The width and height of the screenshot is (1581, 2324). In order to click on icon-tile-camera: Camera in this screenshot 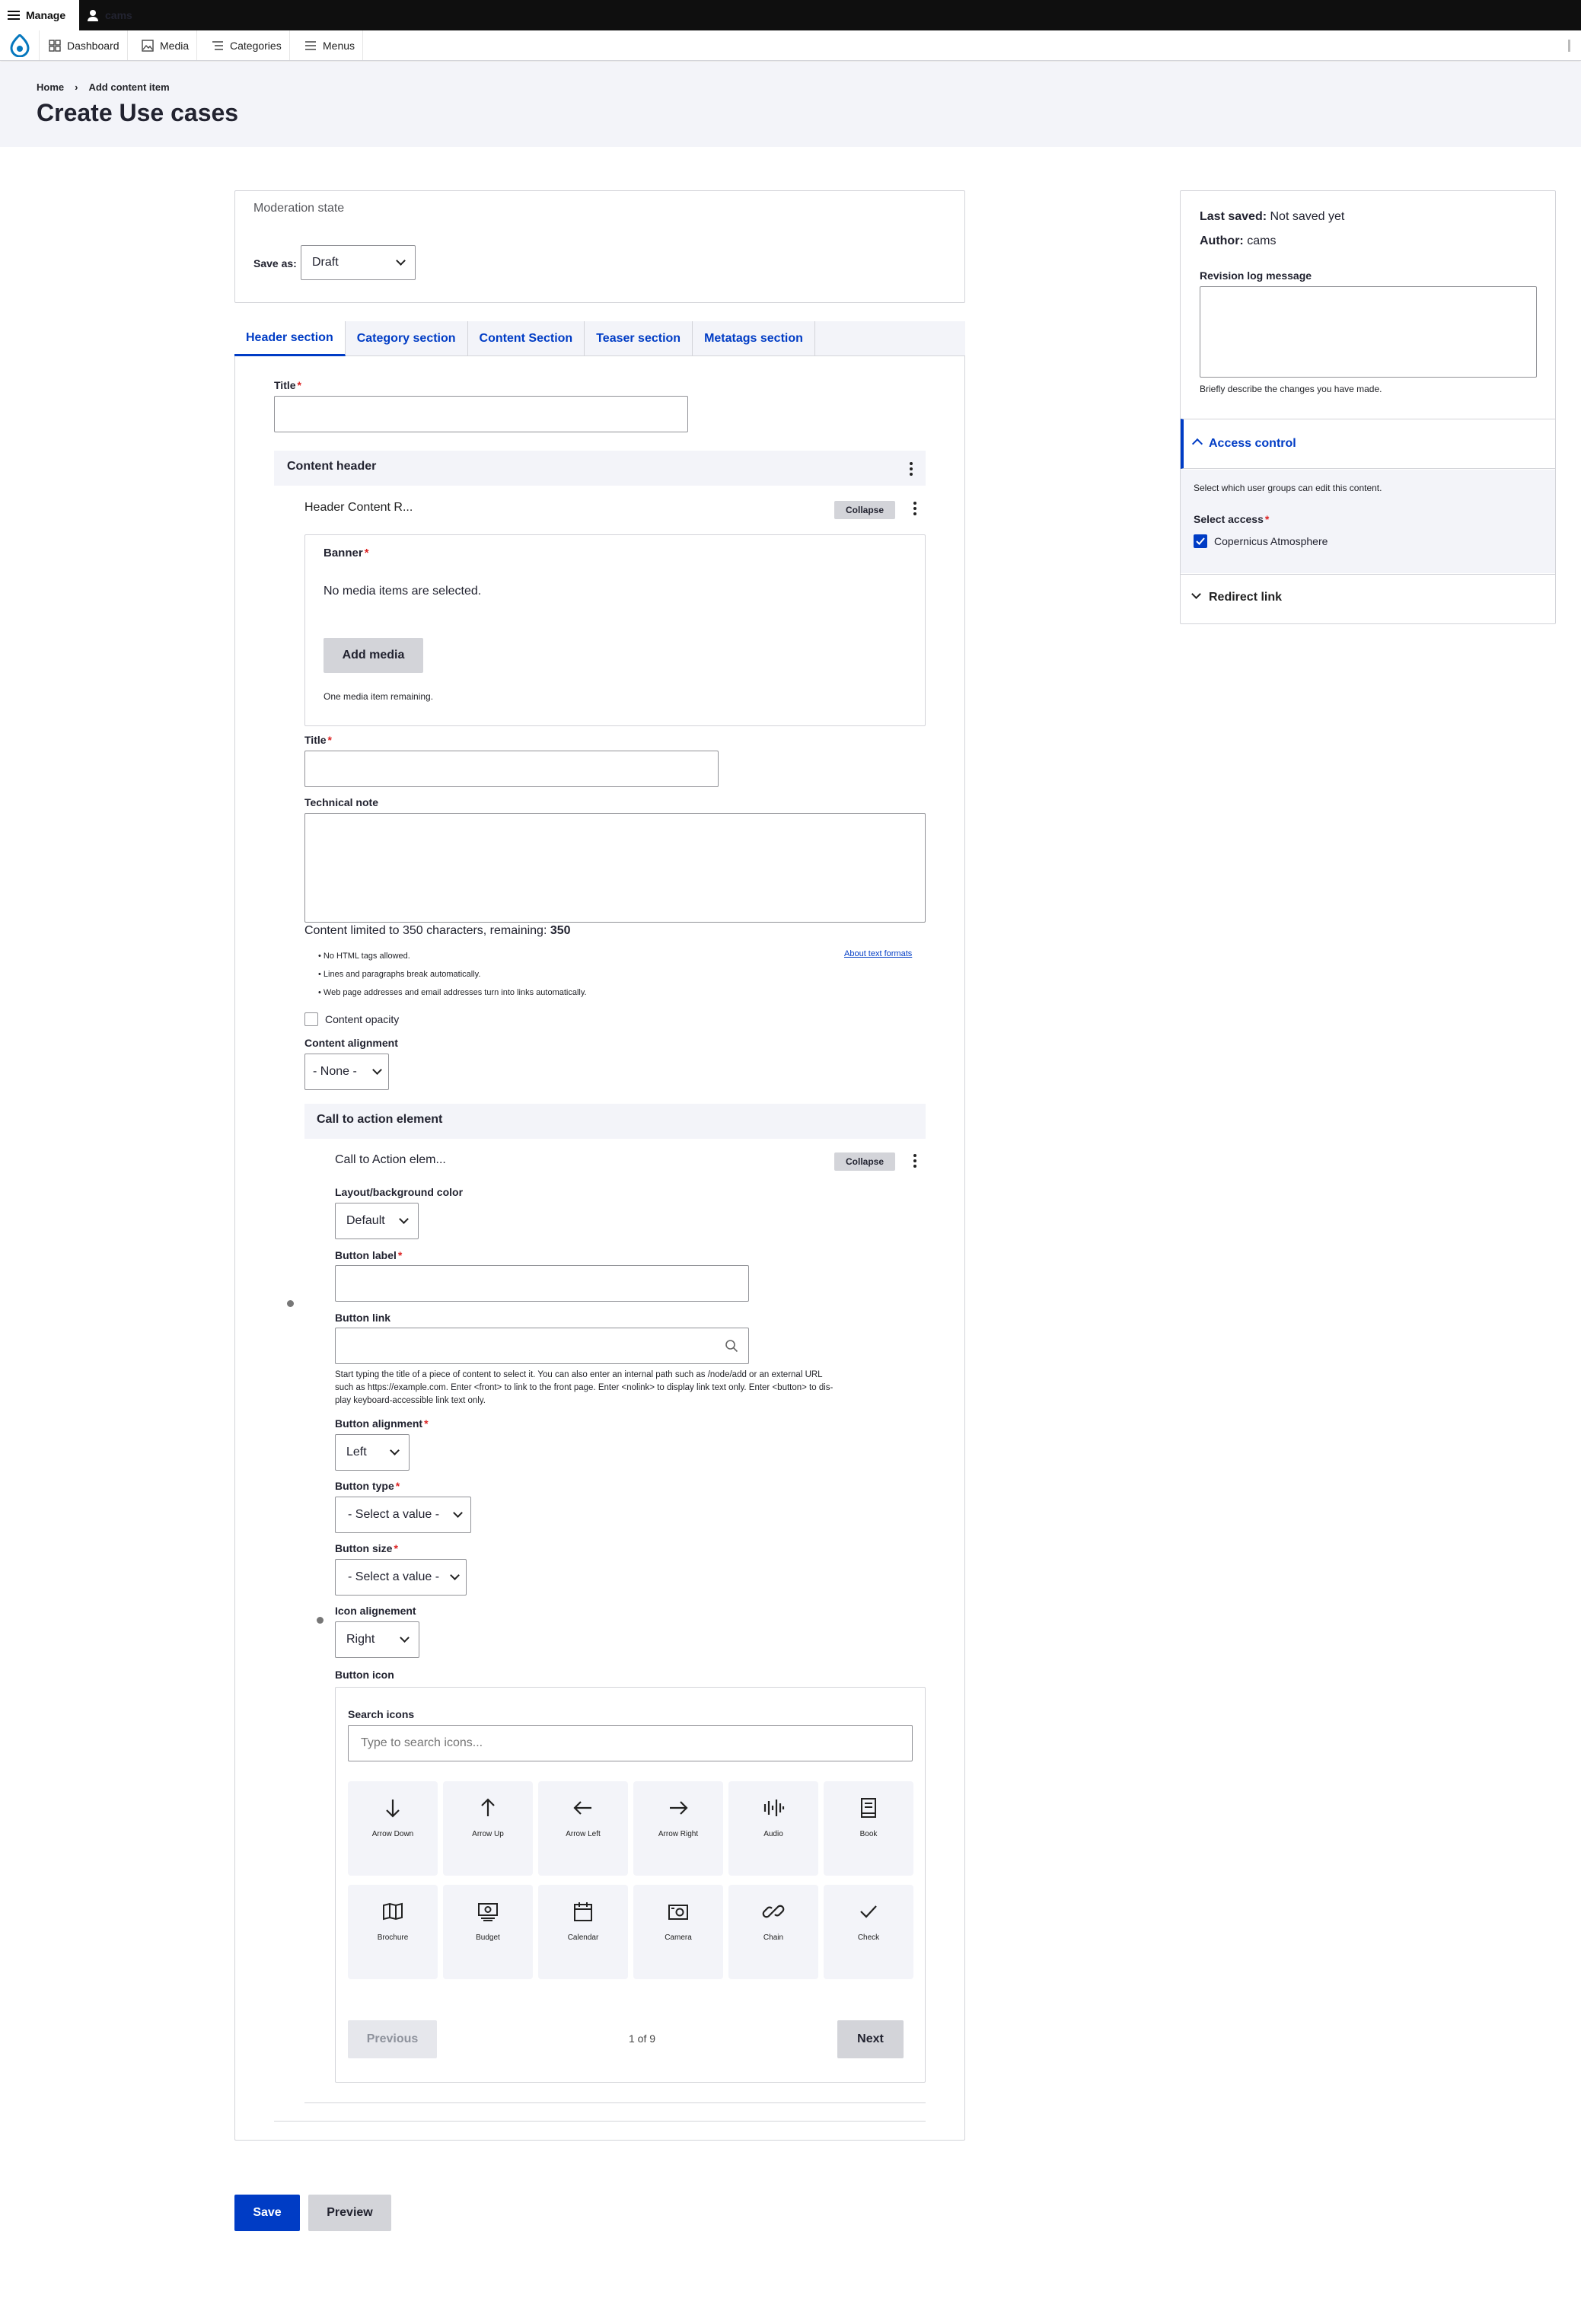, I will do `click(678, 1932)`.